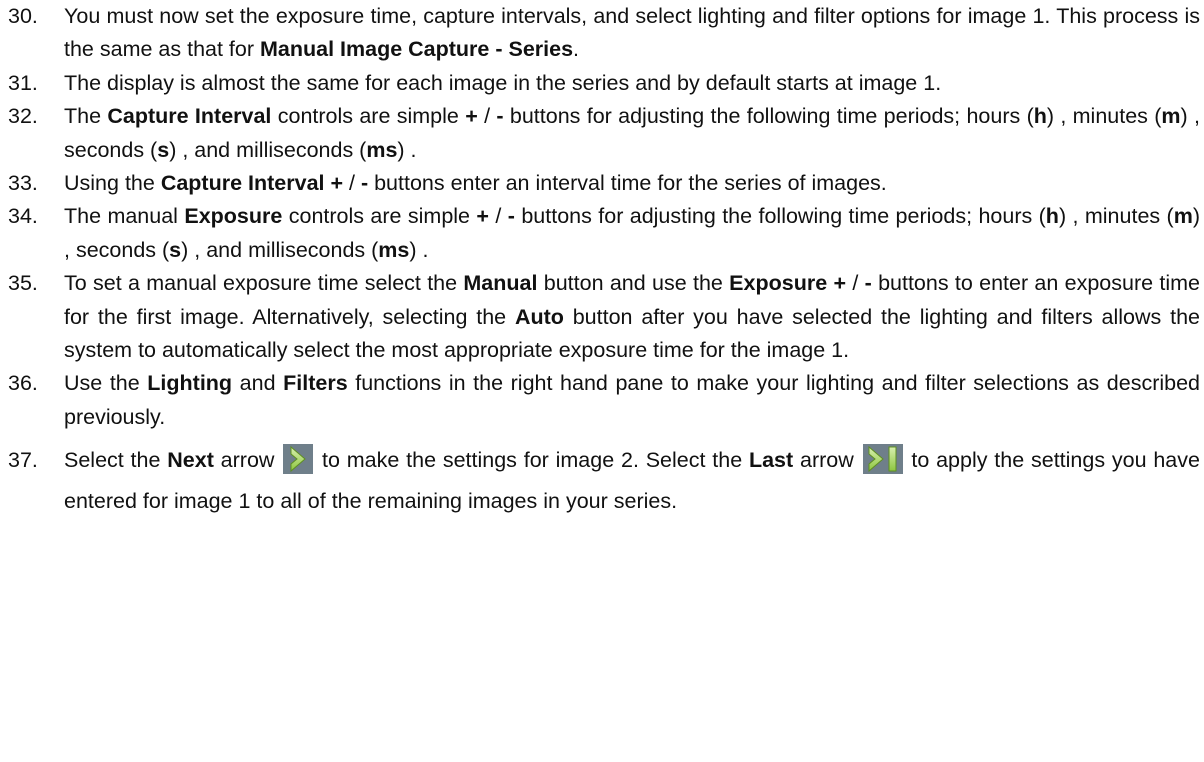 Image resolution: width=1204 pixels, height=762 pixels. What do you see at coordinates (190, 383) in the screenshot?
I see `bold-term: Lighting` at bounding box center [190, 383].